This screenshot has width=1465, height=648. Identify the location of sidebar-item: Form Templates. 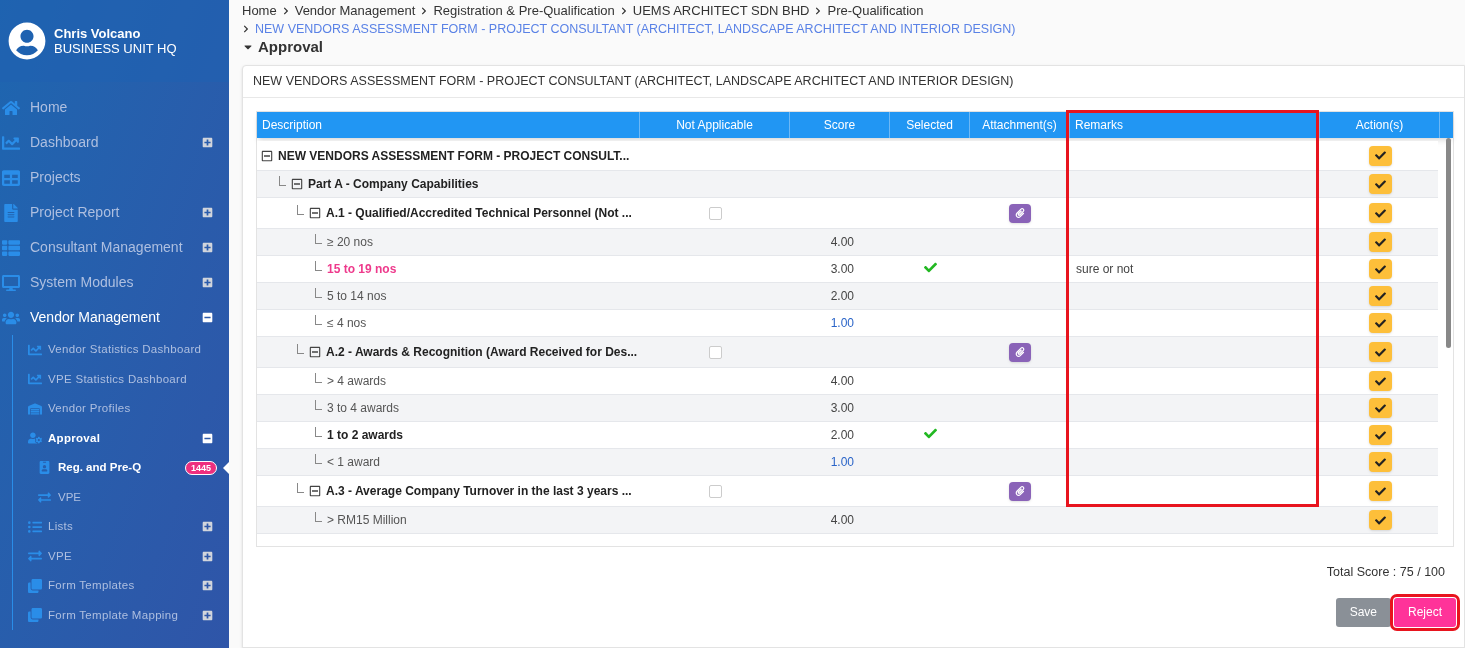
(121, 586).